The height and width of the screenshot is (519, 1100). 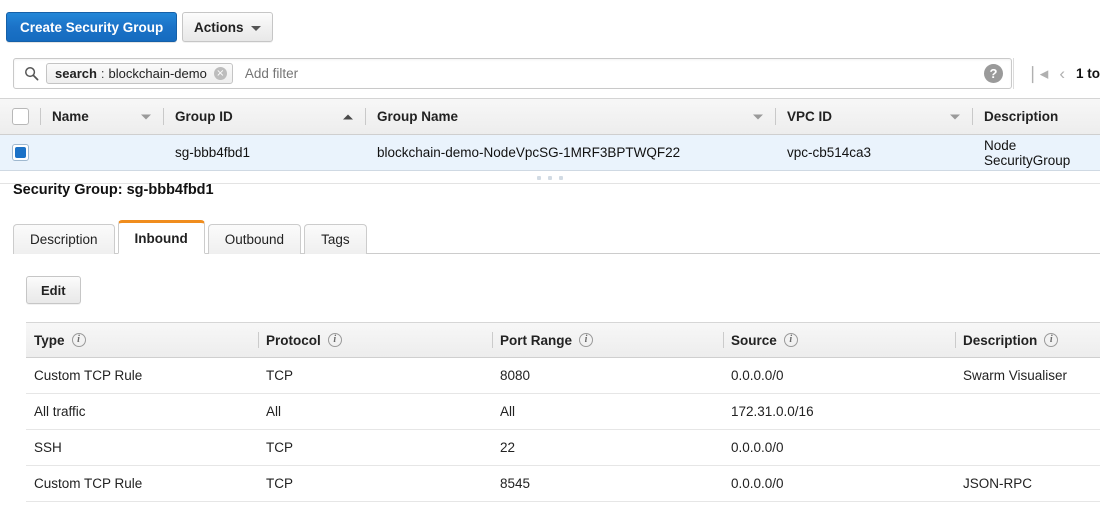 What do you see at coordinates (157, 73) in the screenshot?
I see `search-token-value: blockchain-demo` at bounding box center [157, 73].